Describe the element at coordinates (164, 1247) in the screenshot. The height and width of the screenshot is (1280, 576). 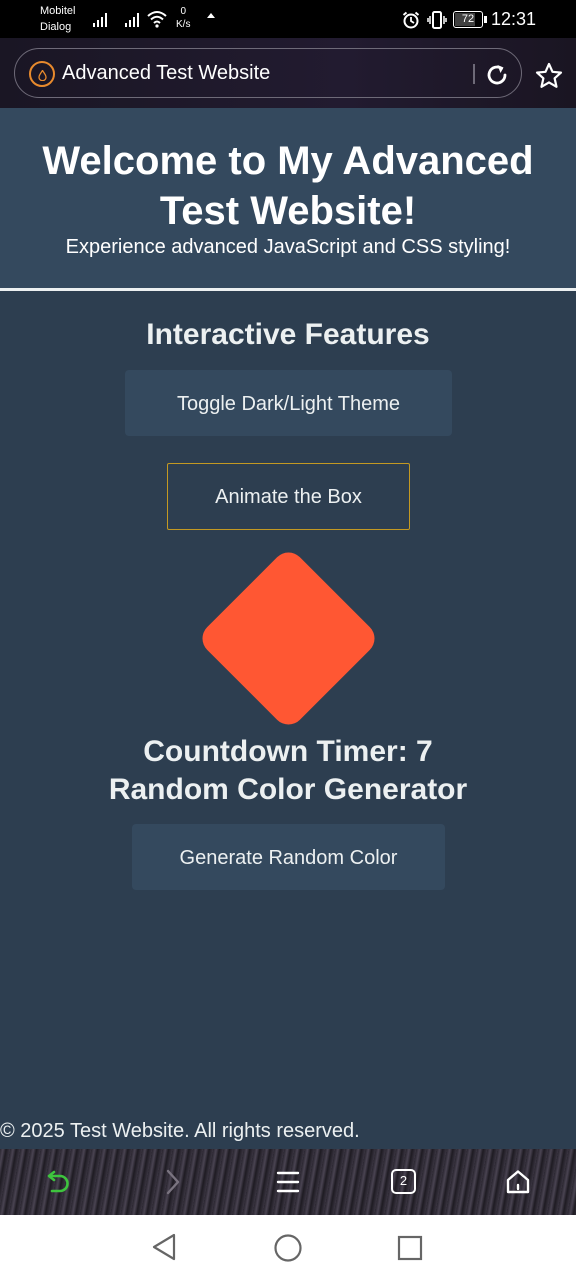
I see `nav-back-icon` at that location.